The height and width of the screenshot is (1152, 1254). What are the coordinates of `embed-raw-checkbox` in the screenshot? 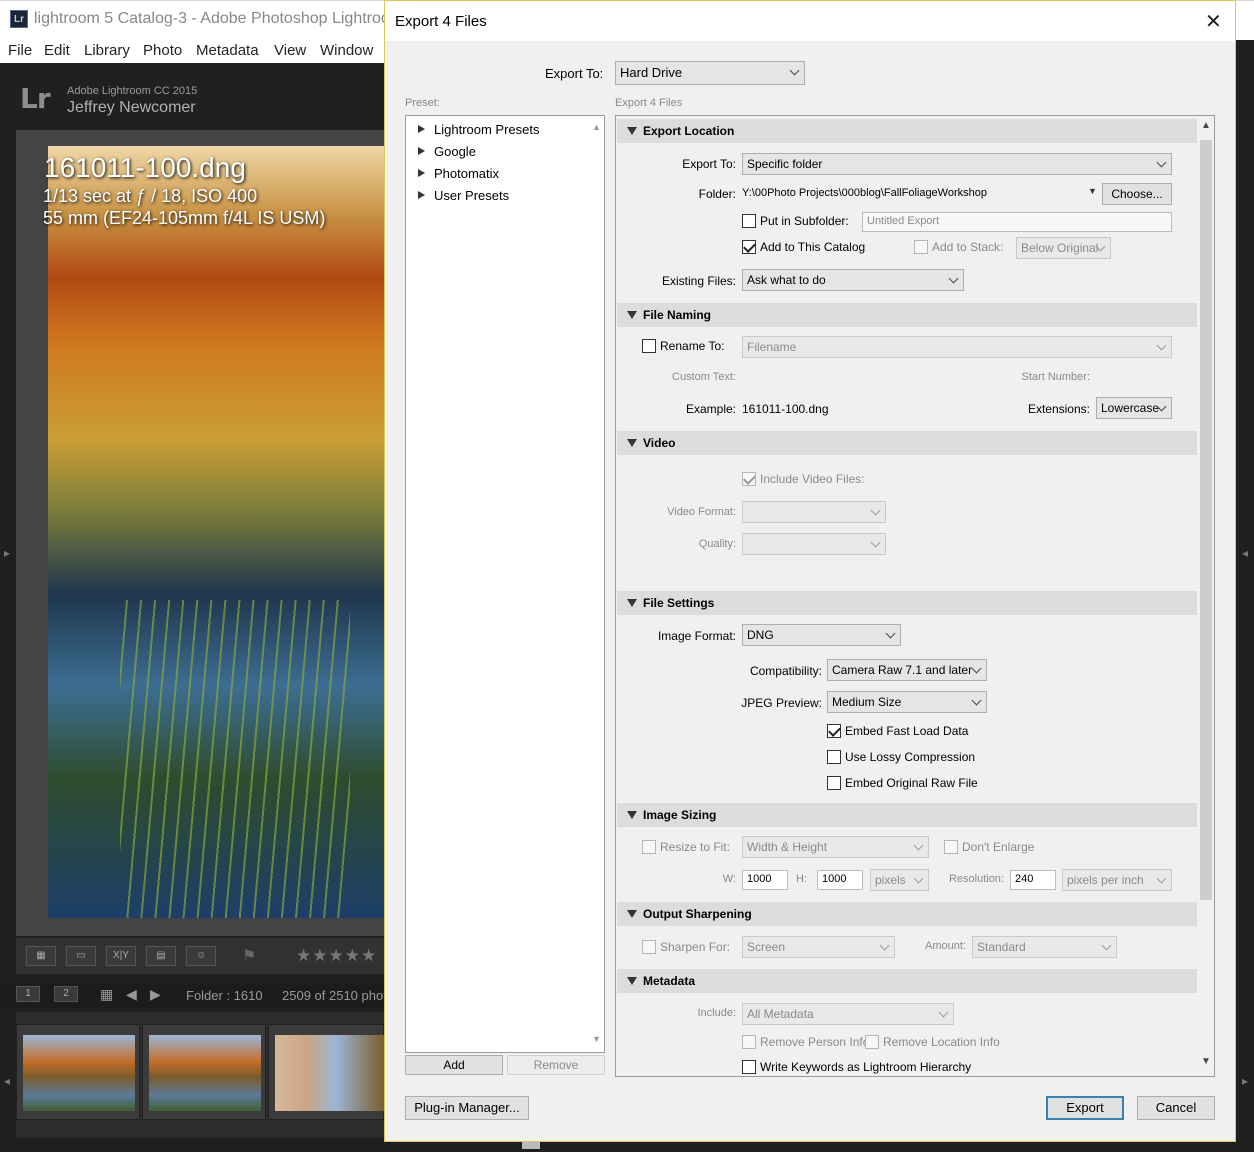 It's located at (834, 783).